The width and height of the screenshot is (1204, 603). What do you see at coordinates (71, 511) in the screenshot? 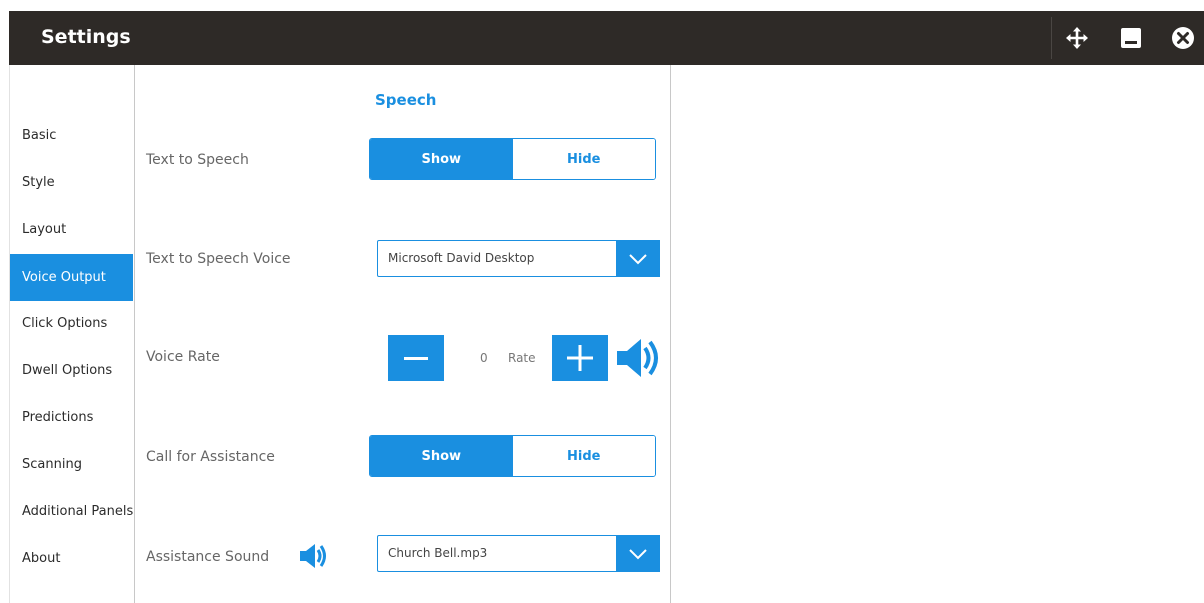
I see `sidebar-item-additional-panels: Additional Panels` at bounding box center [71, 511].